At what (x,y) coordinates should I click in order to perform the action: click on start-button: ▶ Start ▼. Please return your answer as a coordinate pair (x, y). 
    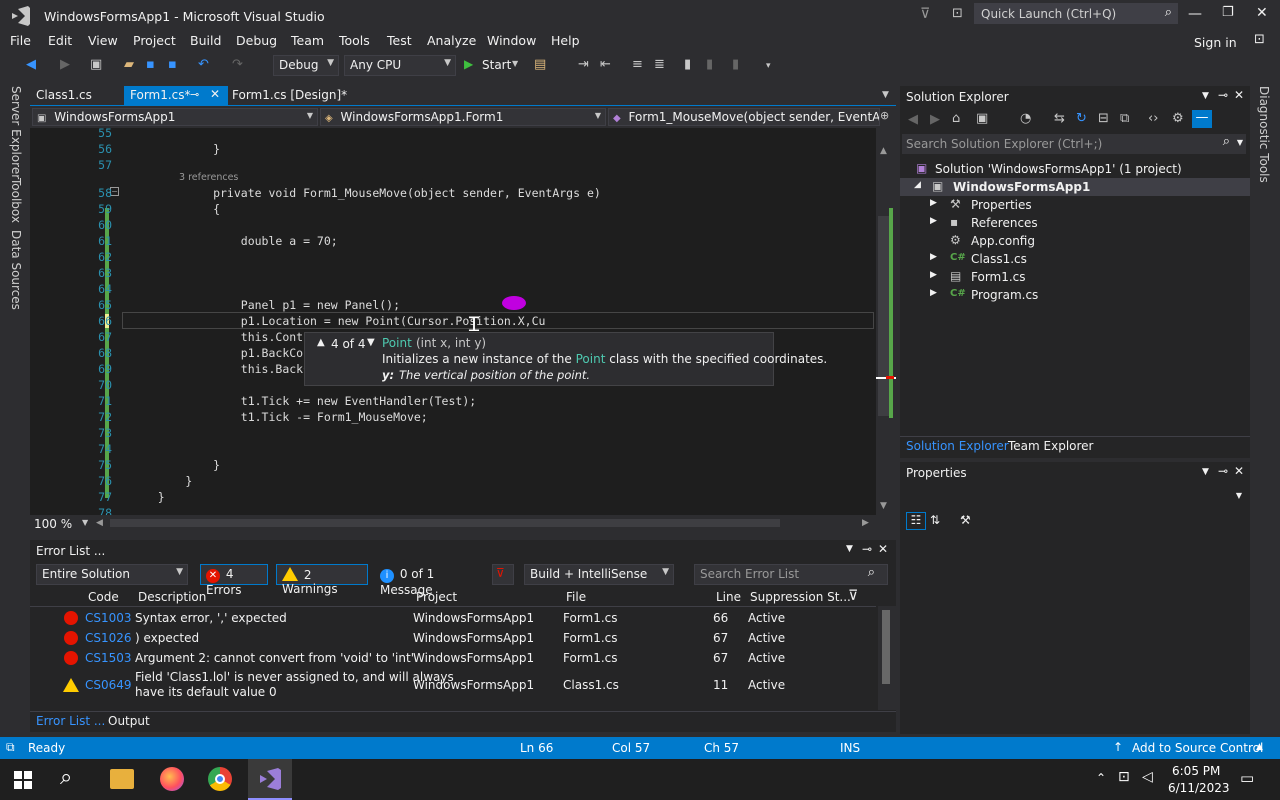
    Looking at the image, I should click on (492, 66).